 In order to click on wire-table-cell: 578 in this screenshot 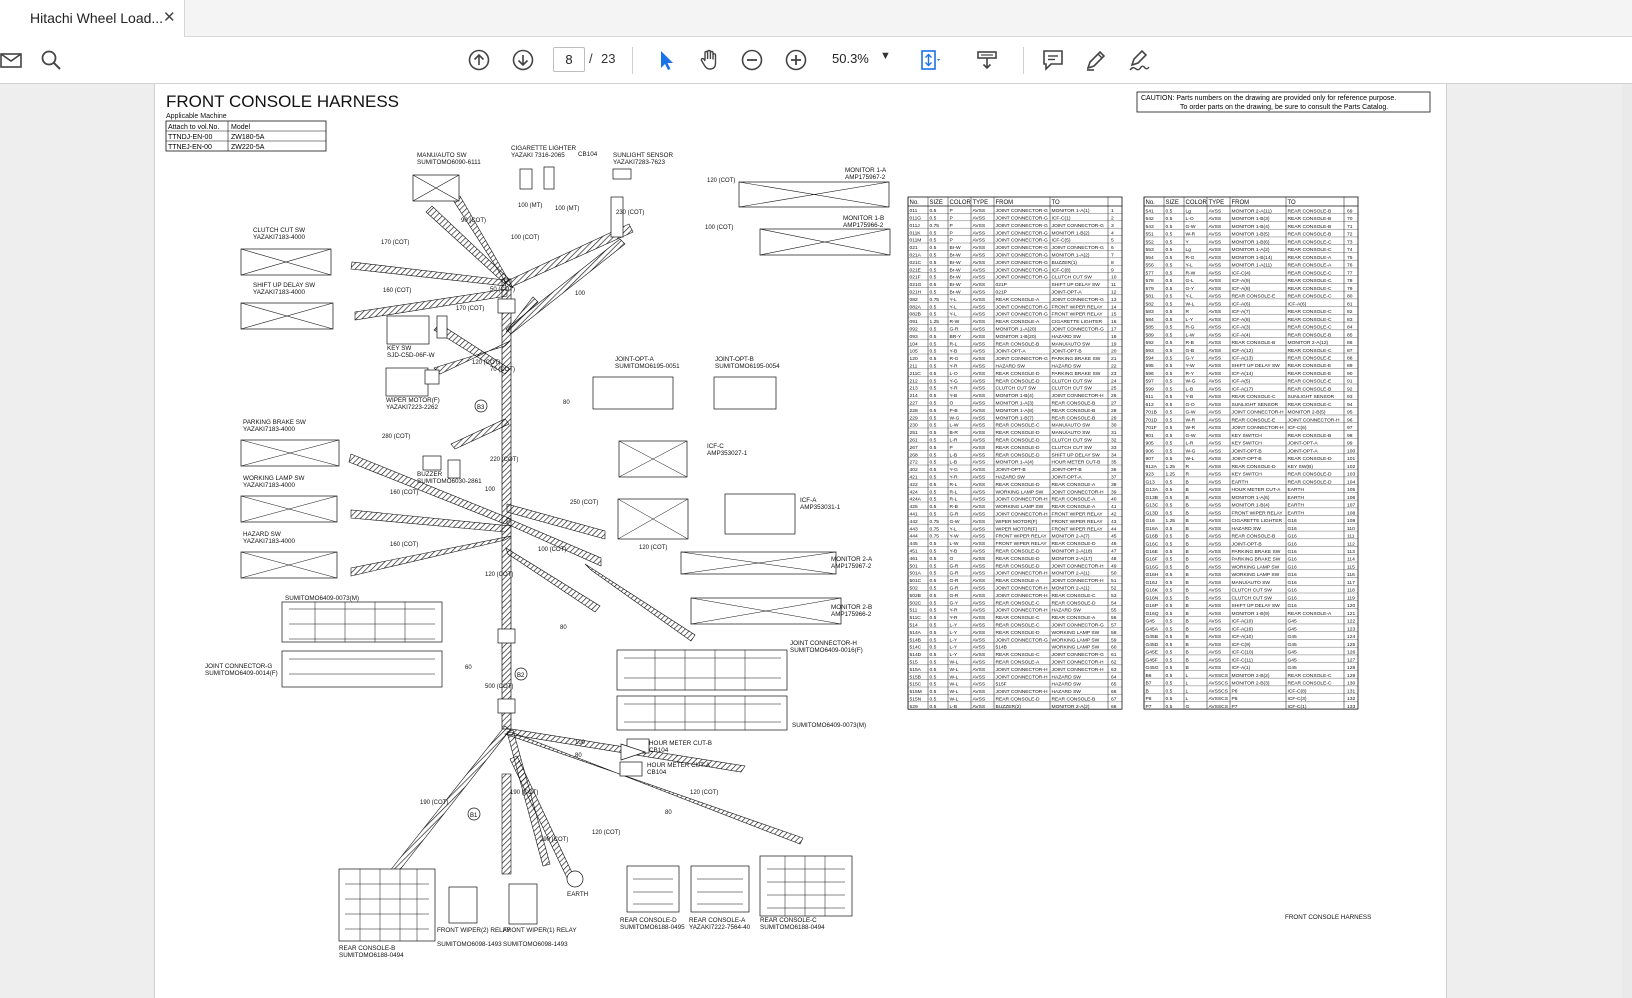, I will do `click(1150, 281)`.